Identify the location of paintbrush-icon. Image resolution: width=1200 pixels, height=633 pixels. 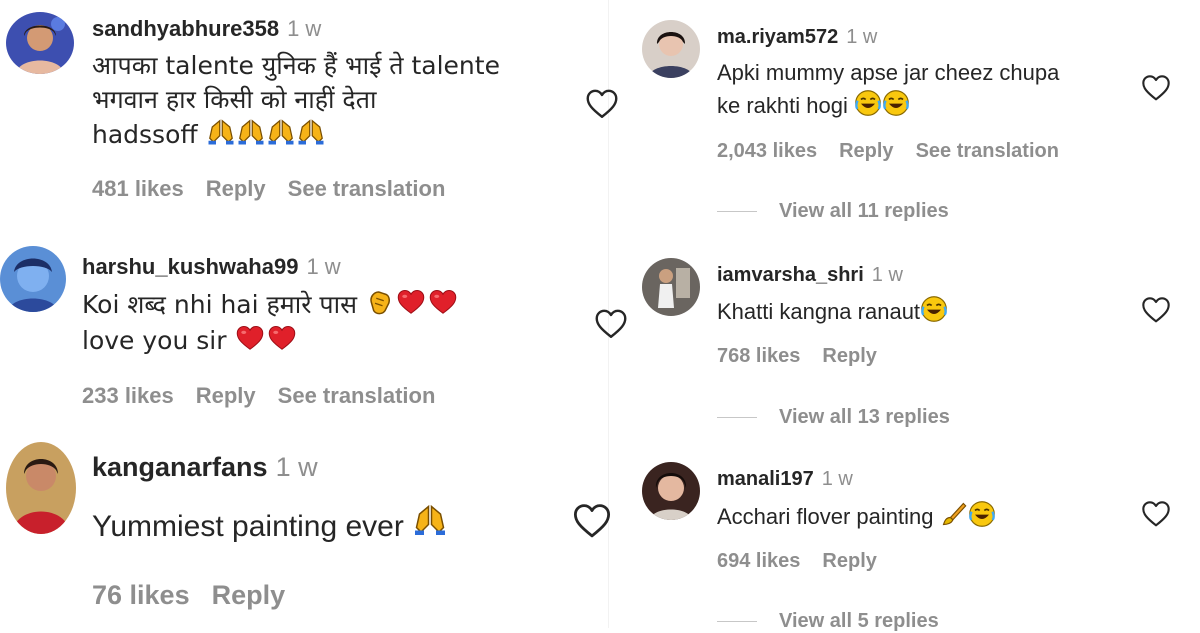
(954, 514).